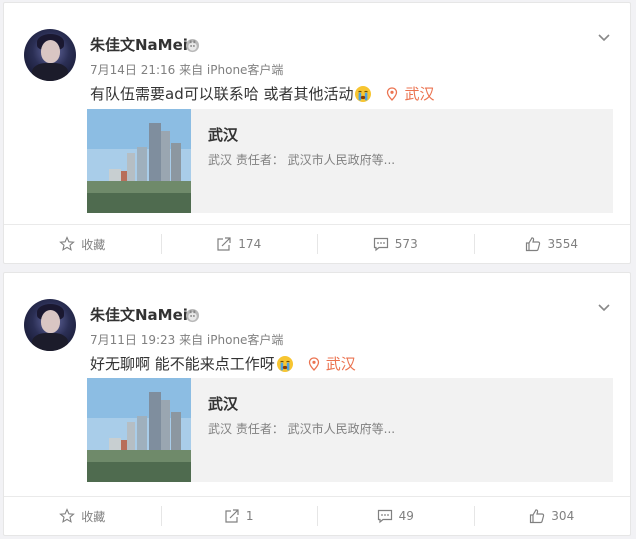  I want to click on comment-button: 573, so click(395, 244).